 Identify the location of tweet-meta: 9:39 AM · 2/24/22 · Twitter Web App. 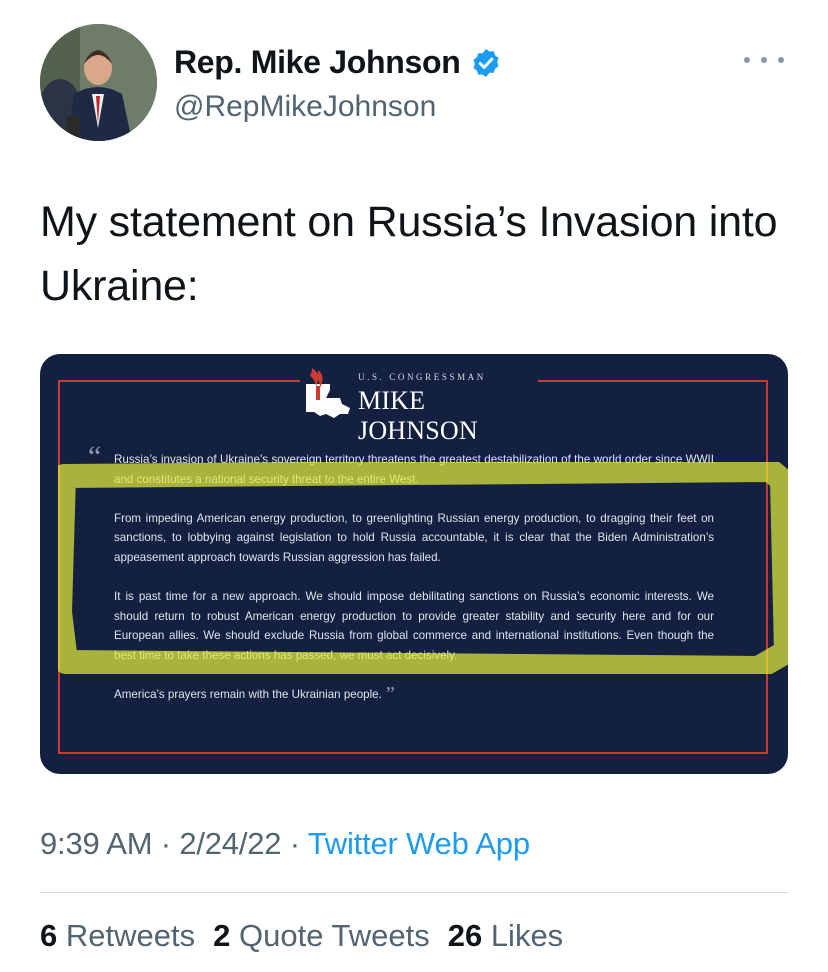
(285, 844).